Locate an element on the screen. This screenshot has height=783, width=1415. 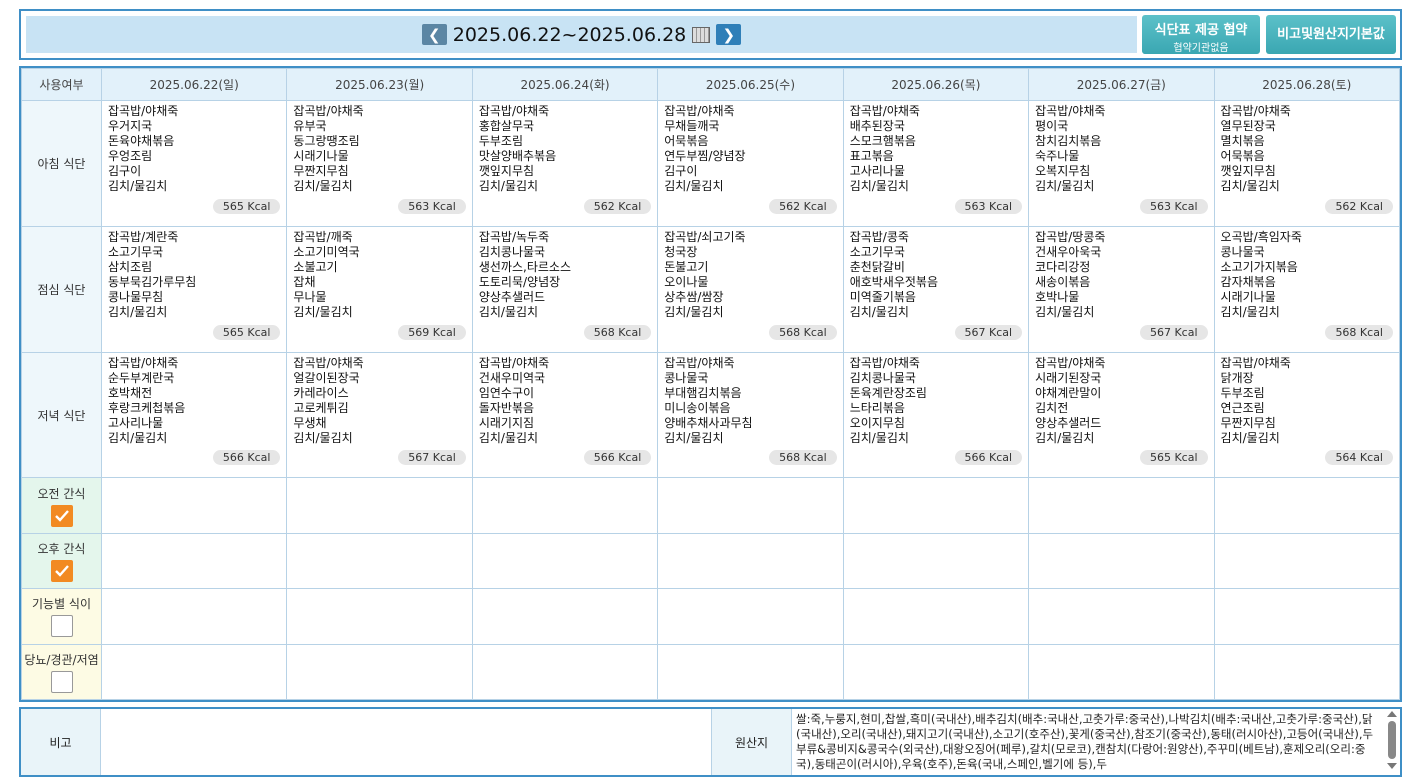
scroll-up-icon is located at coordinates (1392, 714).